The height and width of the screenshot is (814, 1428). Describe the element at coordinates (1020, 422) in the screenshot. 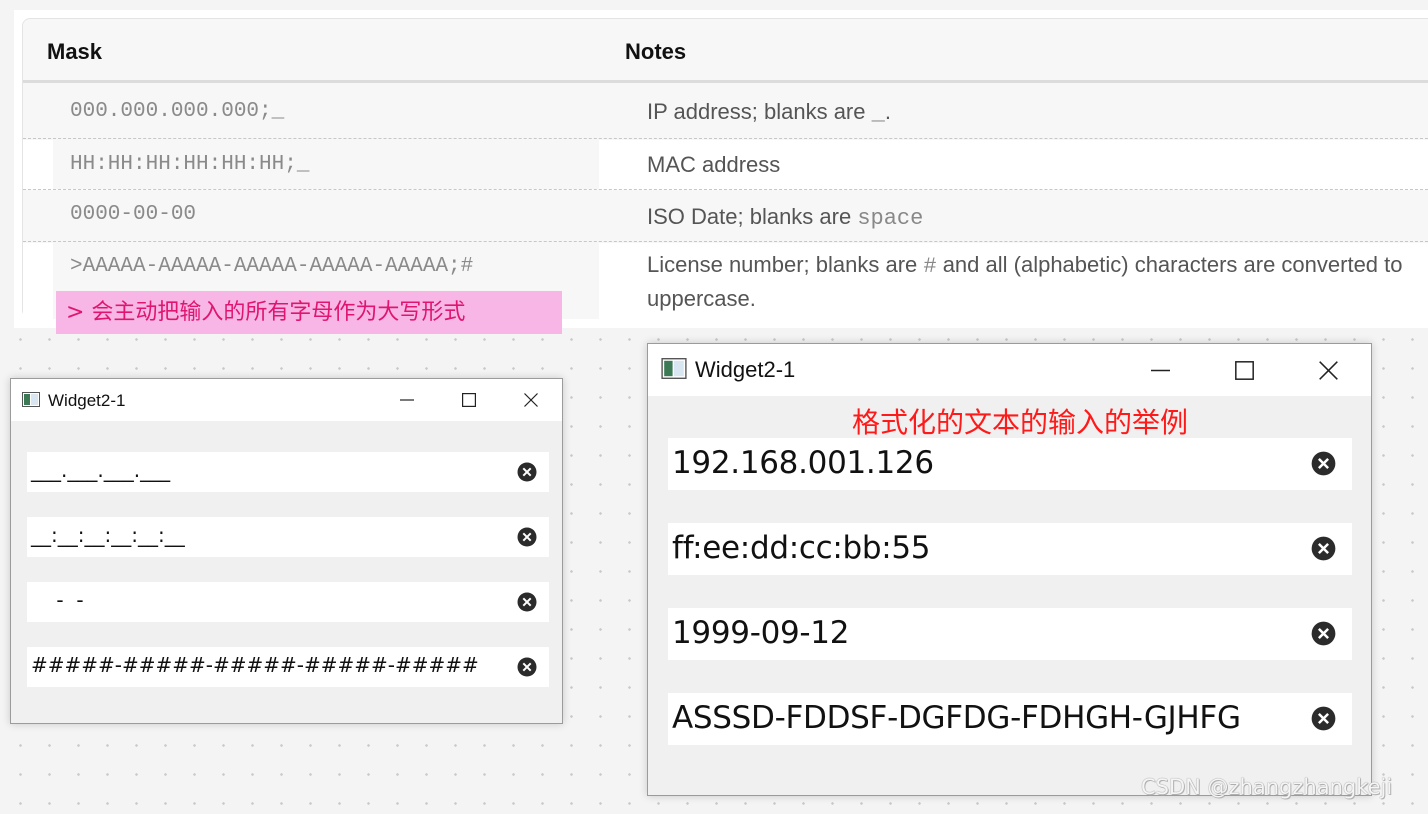

I see `example-caption: 格式化的文本的输入的举例` at that location.